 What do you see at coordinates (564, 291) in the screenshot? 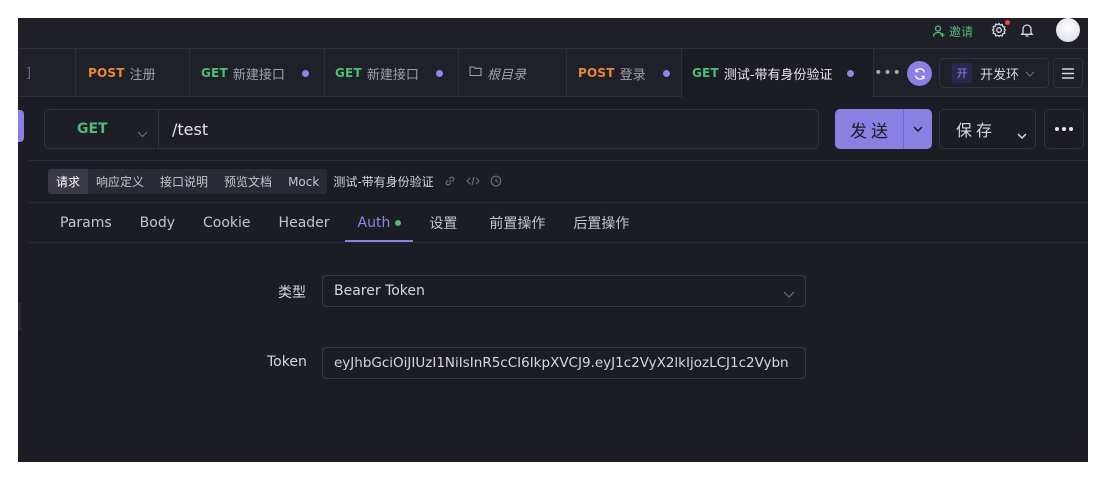
I see `auth-type-select: Bearer Token` at bounding box center [564, 291].